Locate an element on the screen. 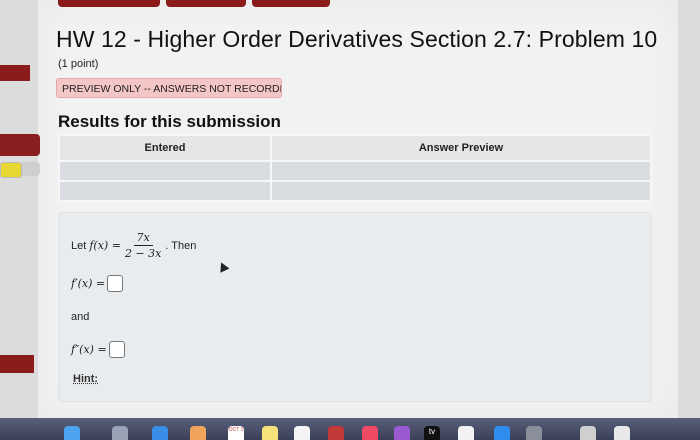 The width and height of the screenshot is (700, 440). launchpad-icon is located at coordinates (120, 433).